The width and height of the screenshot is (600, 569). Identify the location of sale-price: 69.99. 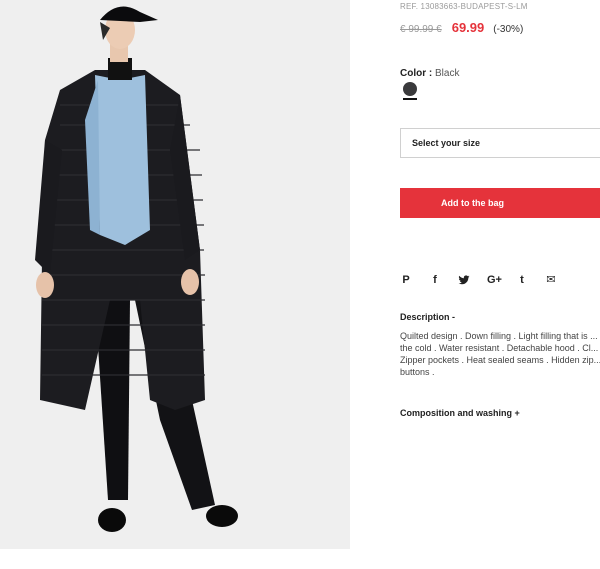
(468, 27).